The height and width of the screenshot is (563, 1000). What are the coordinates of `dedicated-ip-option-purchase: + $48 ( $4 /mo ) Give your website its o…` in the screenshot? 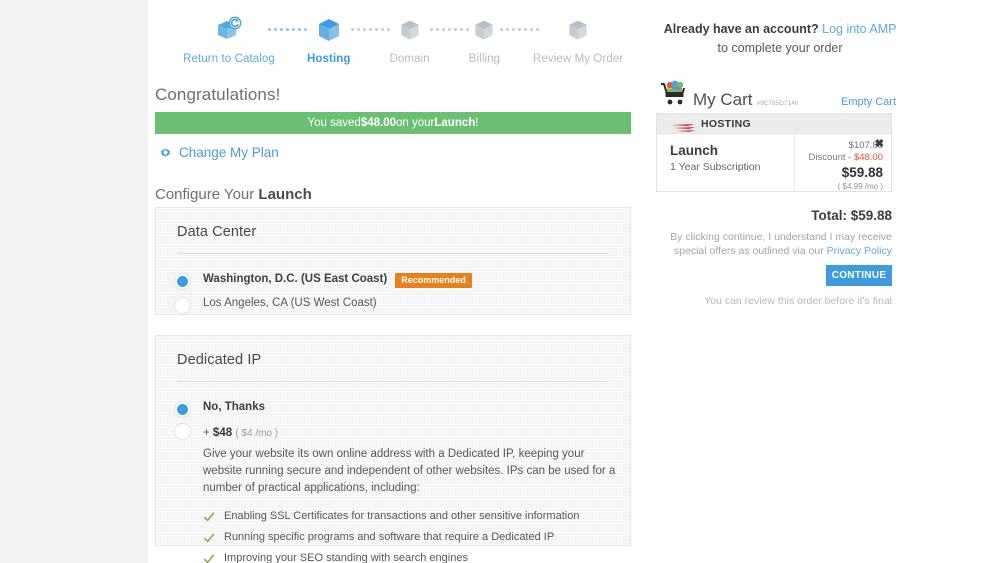 It's located at (393, 493).